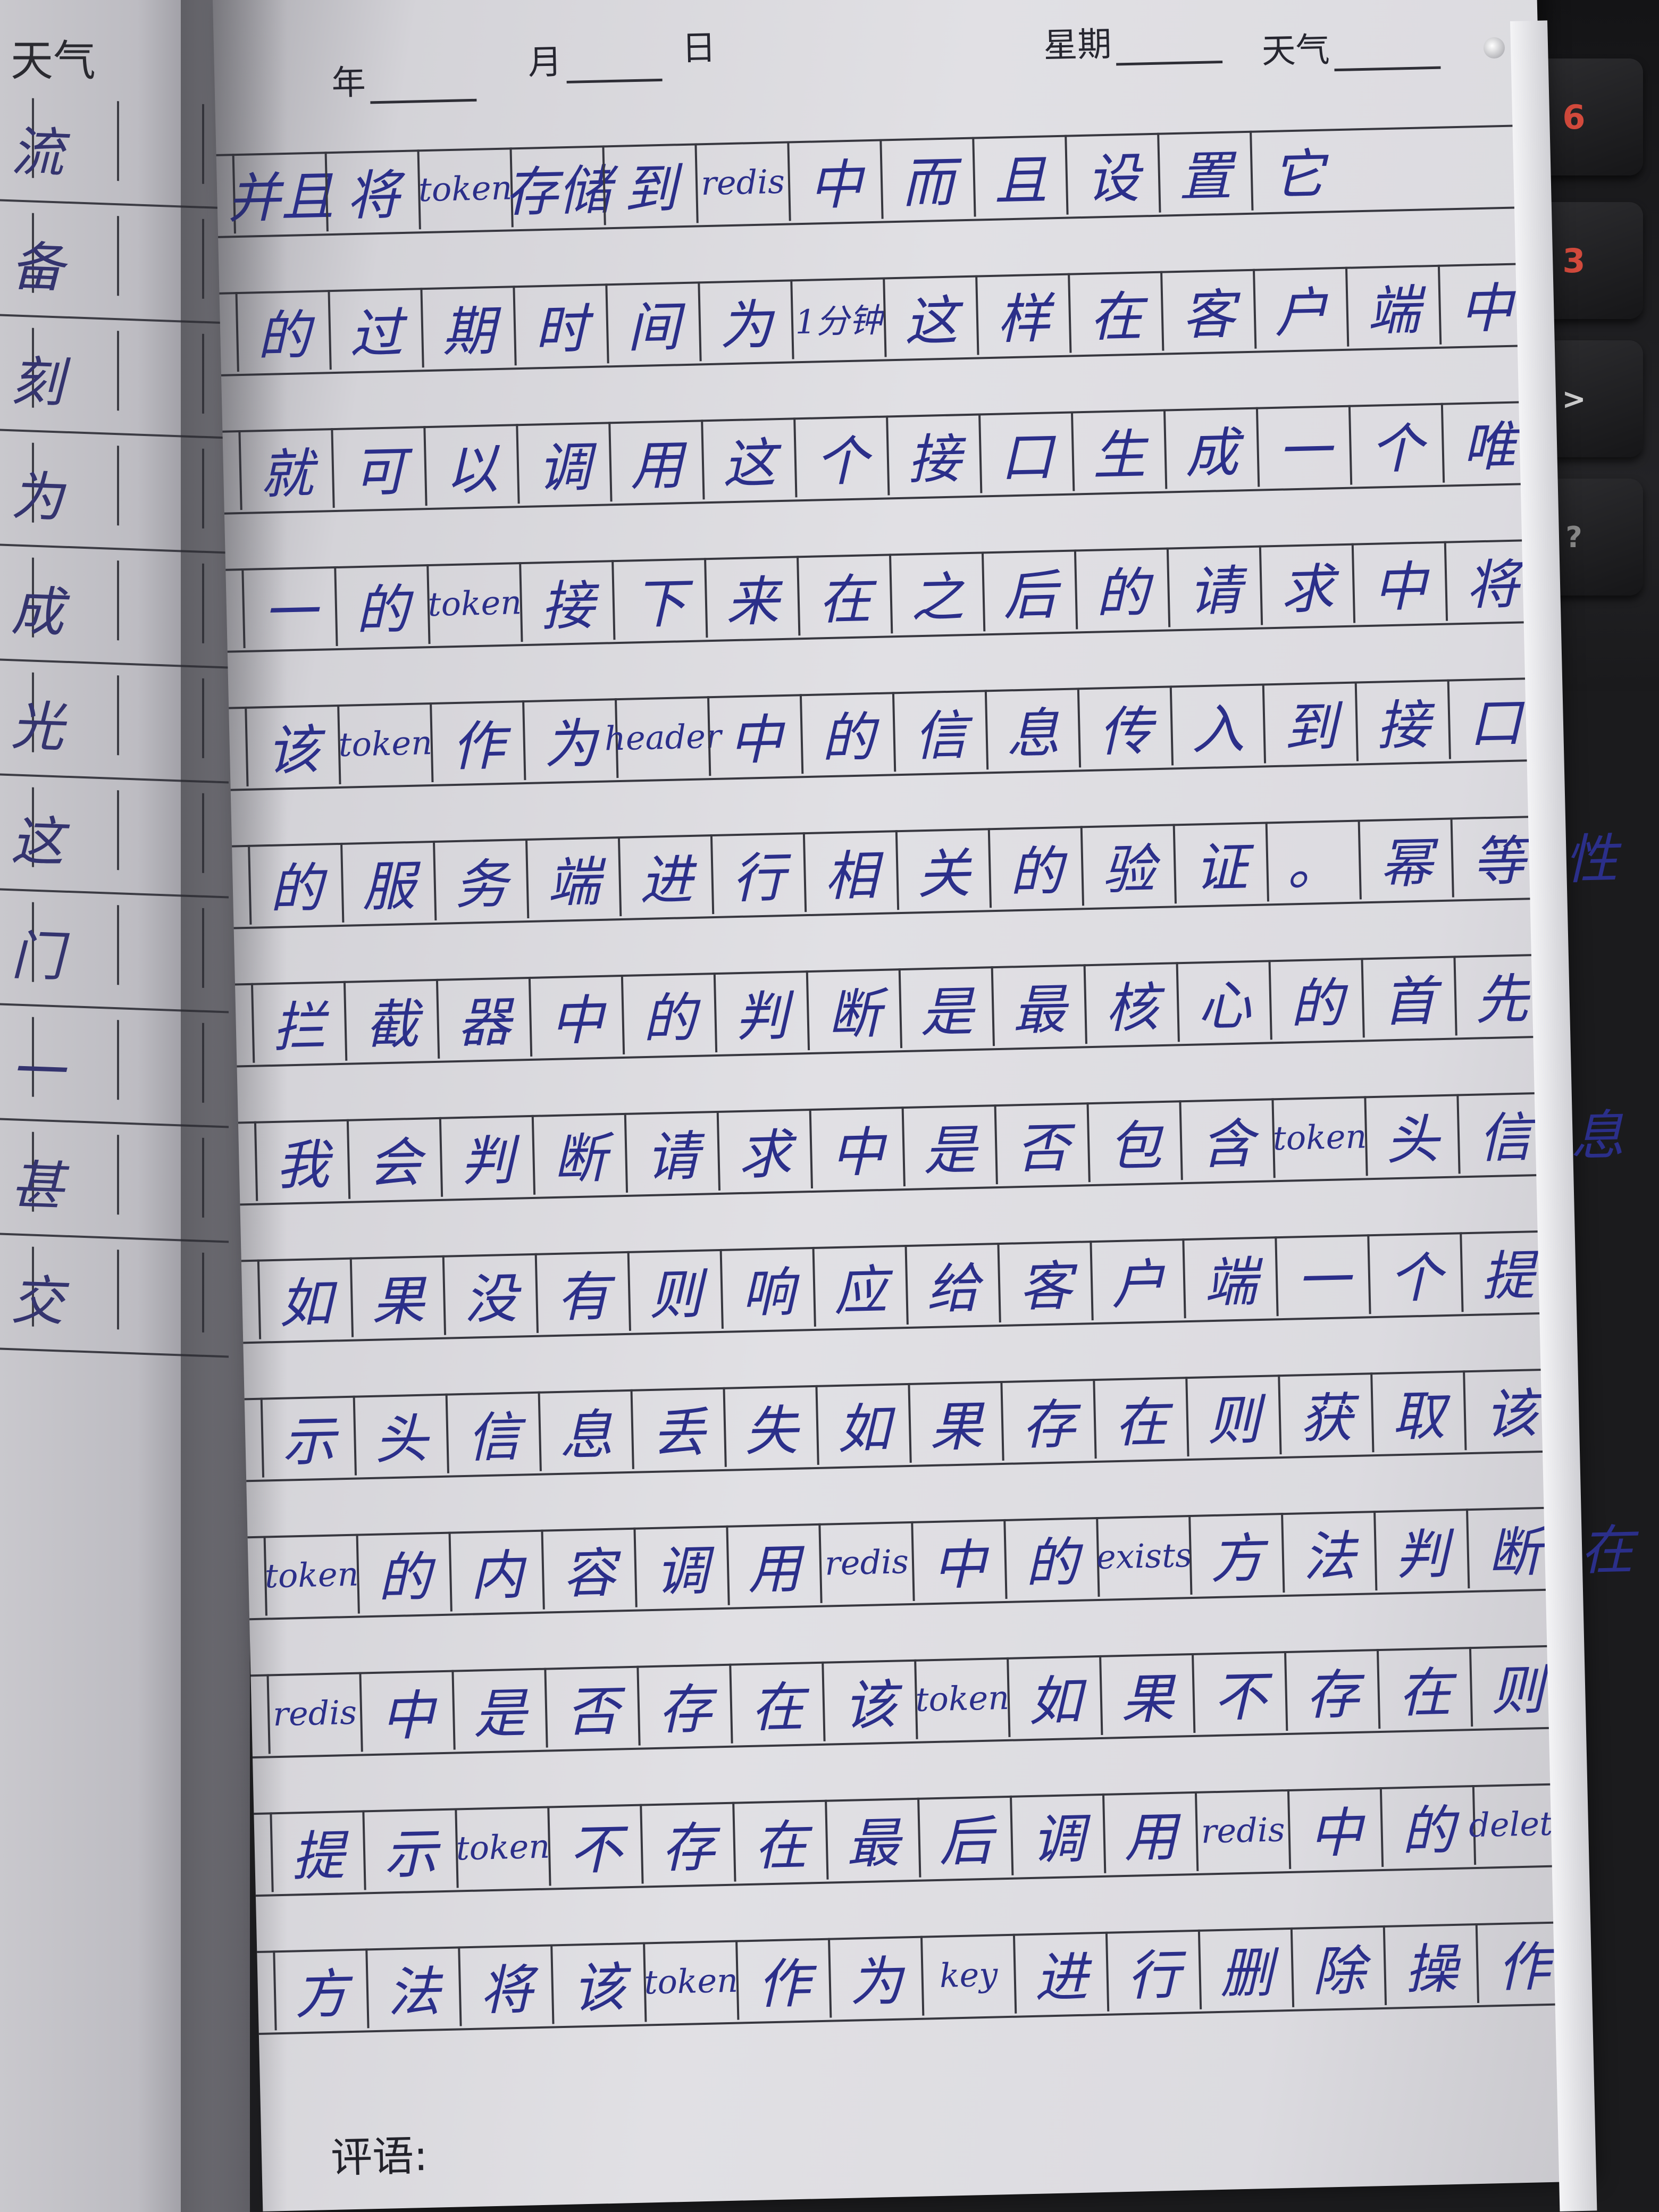 The image size is (1659, 2212). What do you see at coordinates (1130, 1003) in the screenshot?
I see `handwritten-cell: 核` at bounding box center [1130, 1003].